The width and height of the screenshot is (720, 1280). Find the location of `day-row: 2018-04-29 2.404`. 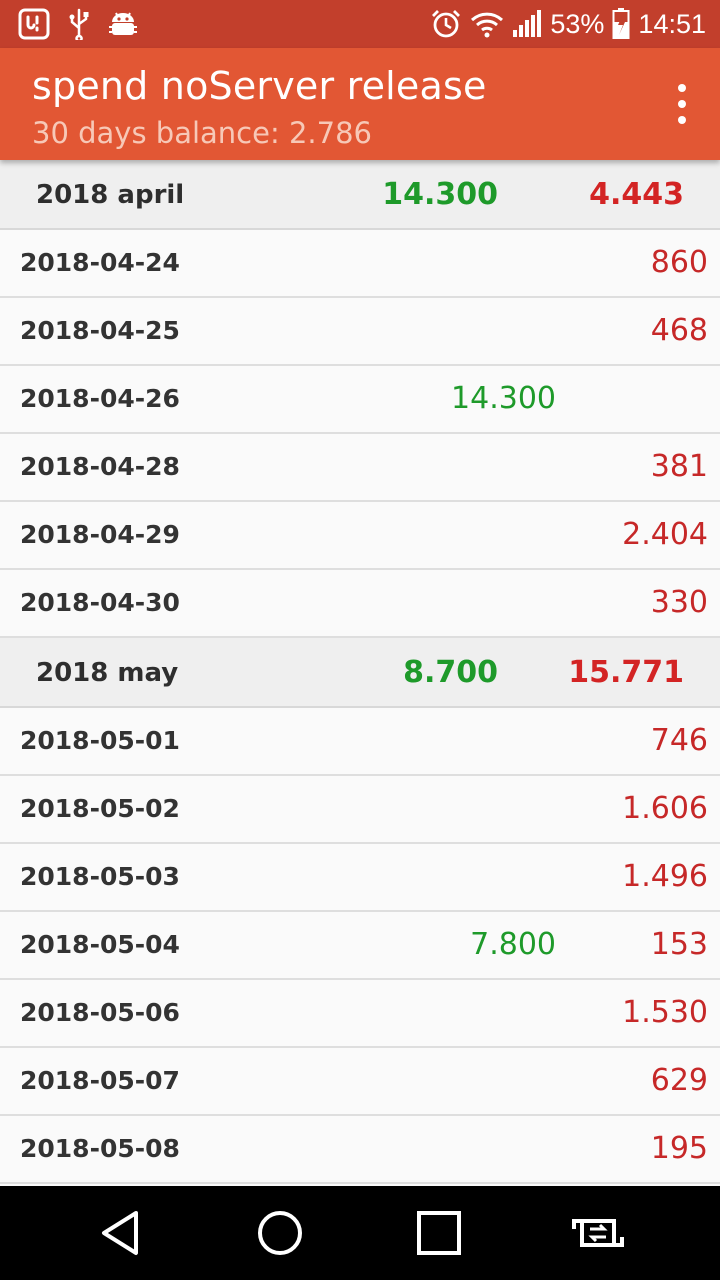

day-row: 2018-04-29 2.404 is located at coordinates (360, 536).